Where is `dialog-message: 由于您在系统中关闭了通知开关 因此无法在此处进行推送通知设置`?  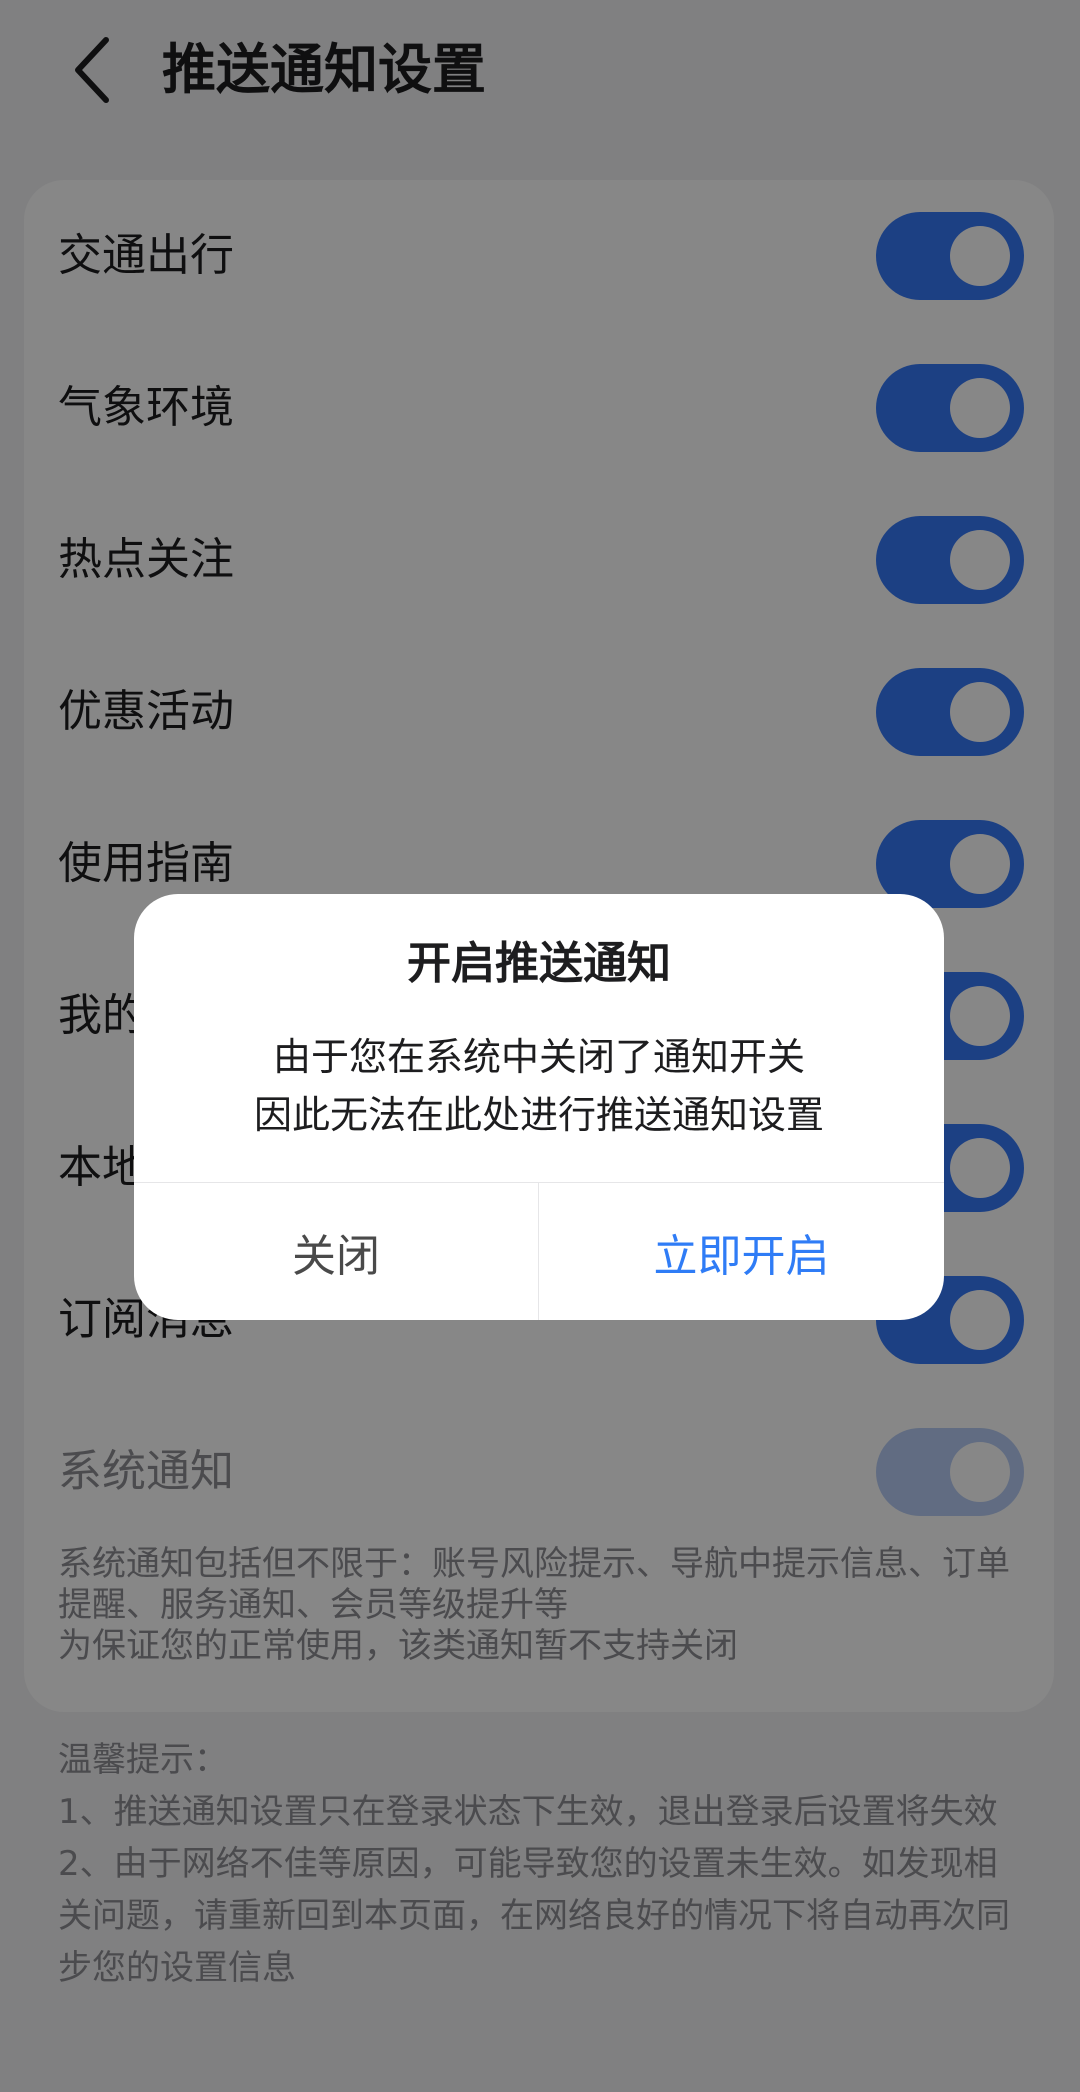 dialog-message: 由于您在系统中关闭了通知开关 因此无法在此处进行推送通知设置 is located at coordinates (539, 1086).